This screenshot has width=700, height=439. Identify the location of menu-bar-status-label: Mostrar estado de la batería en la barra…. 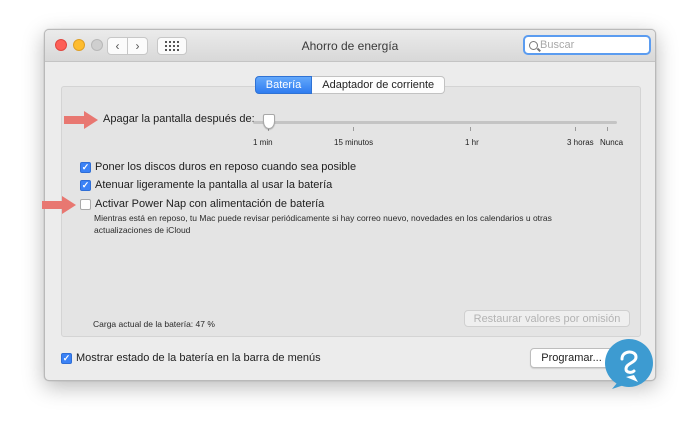
(198, 358).